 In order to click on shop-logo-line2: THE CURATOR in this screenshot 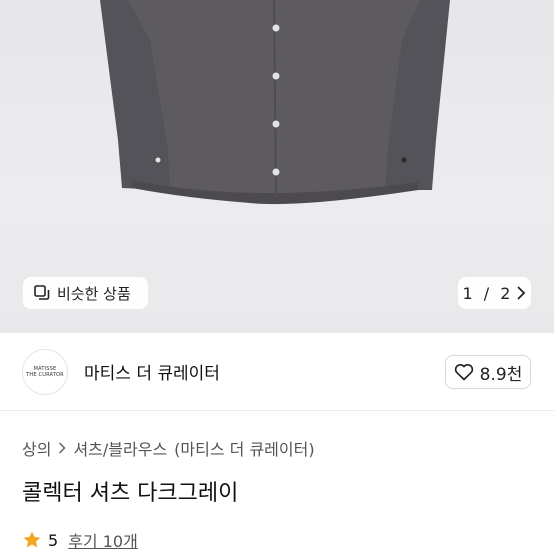, I will do `click(45, 374)`.